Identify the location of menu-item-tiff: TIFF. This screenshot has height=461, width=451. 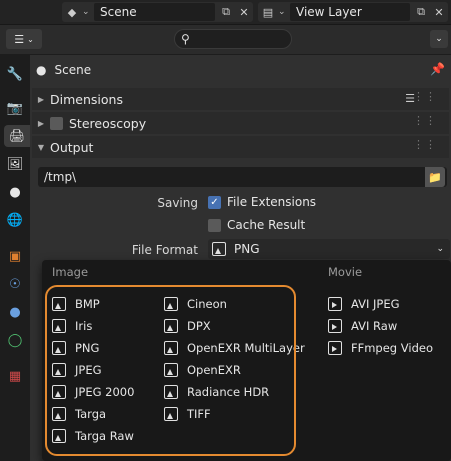
(187, 414).